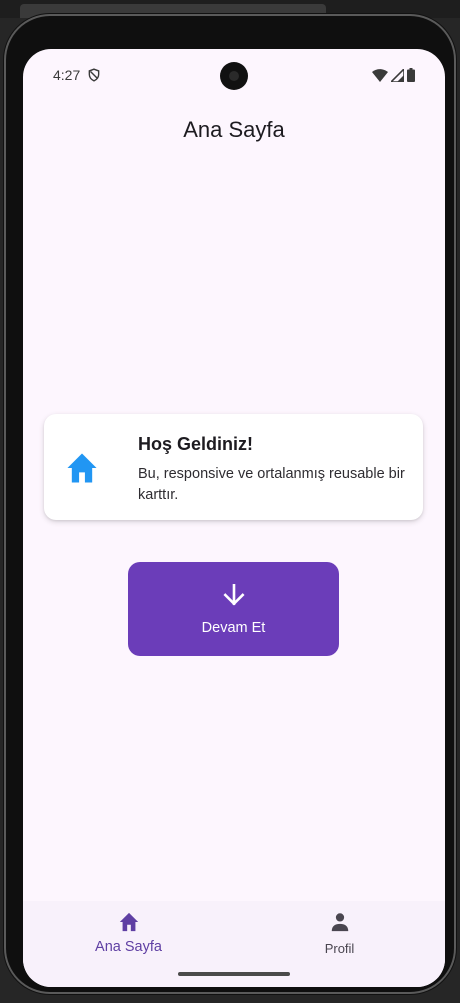 The image size is (460, 1003). I want to click on arrow-down-icon, so click(234, 594).